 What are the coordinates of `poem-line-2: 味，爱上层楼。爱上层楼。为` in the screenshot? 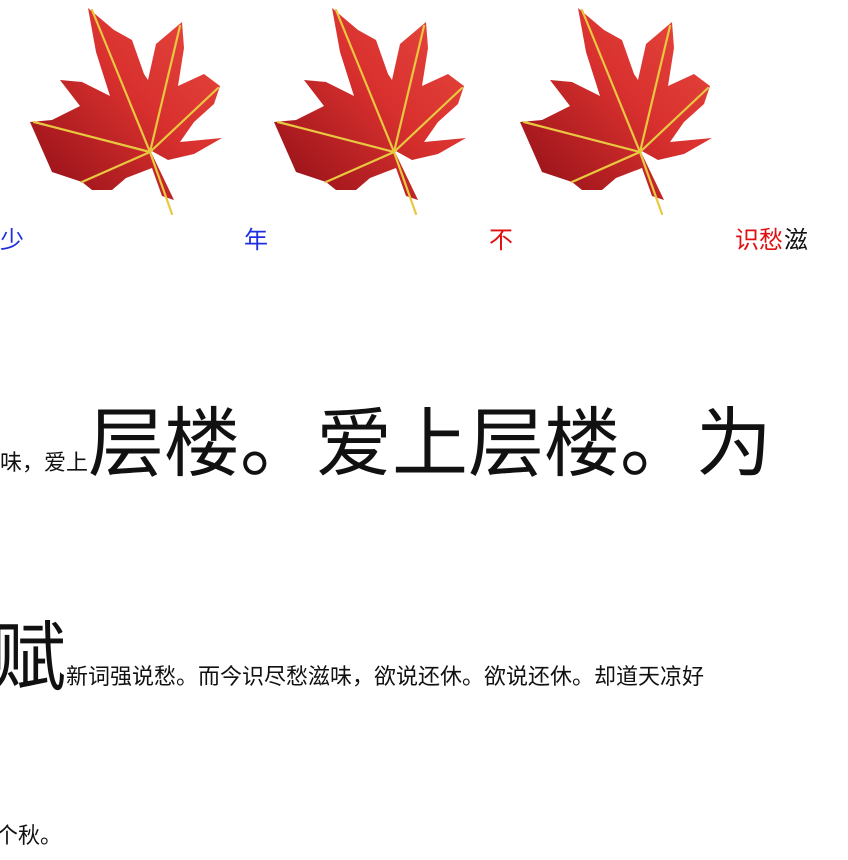 It's located at (386, 437).